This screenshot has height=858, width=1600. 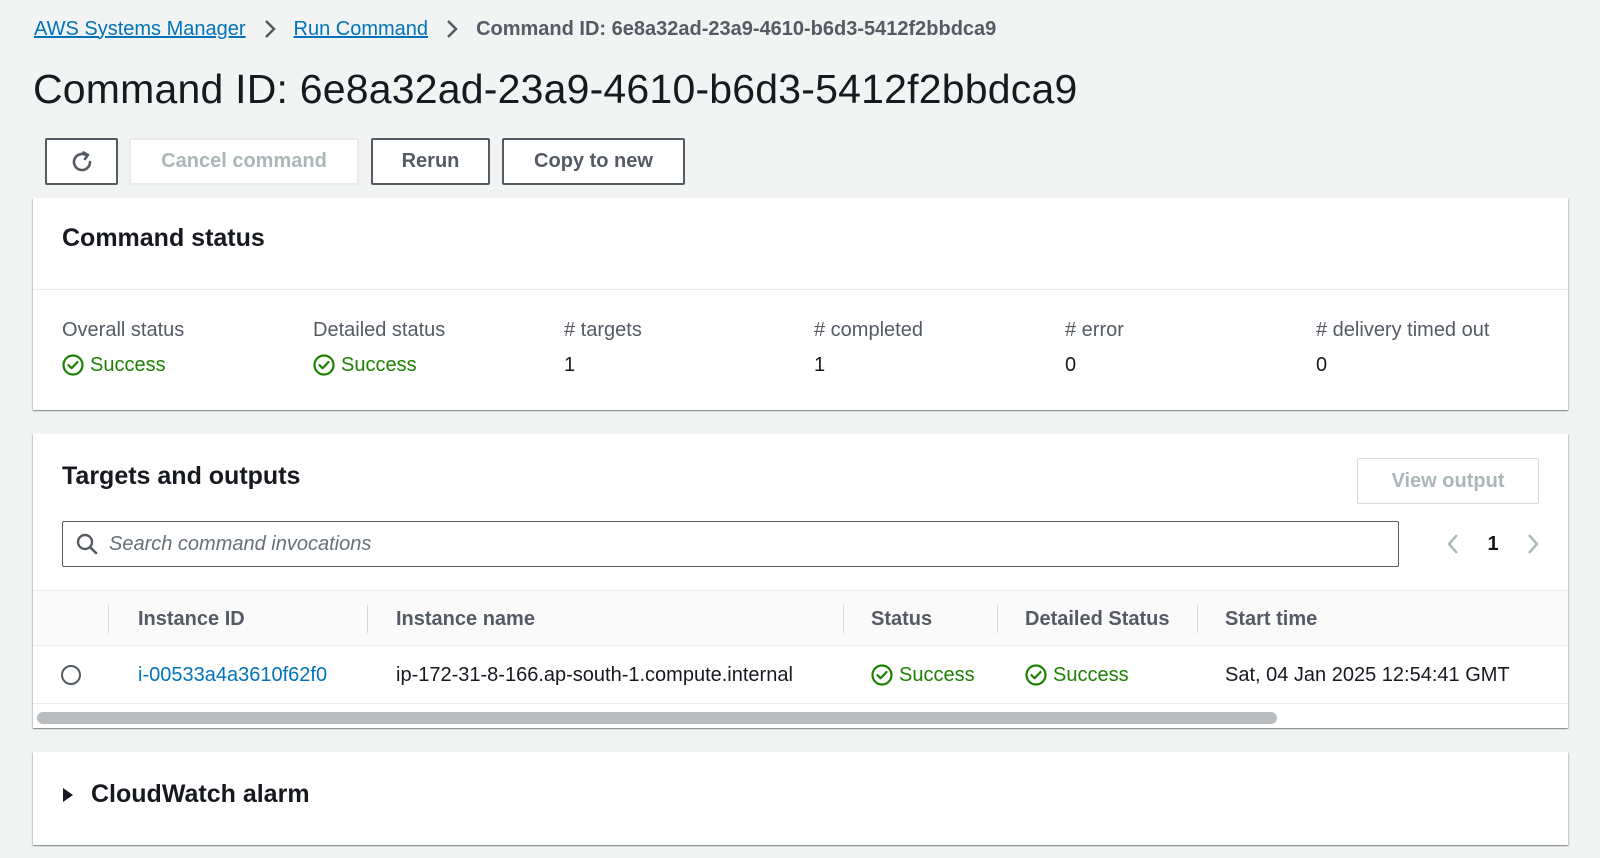 What do you see at coordinates (593, 161) in the screenshot?
I see `copy-to-new-button: Copy to new` at bounding box center [593, 161].